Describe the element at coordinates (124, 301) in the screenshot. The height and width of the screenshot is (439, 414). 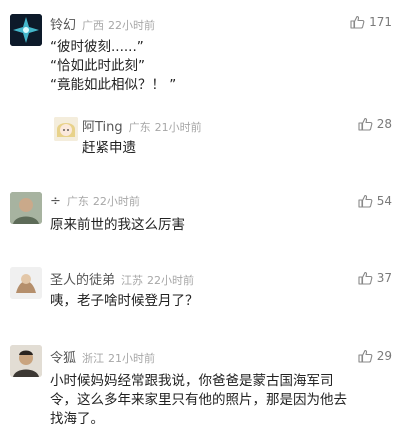
I see `comment-text: 咦，老子啥时候登月了？` at that location.